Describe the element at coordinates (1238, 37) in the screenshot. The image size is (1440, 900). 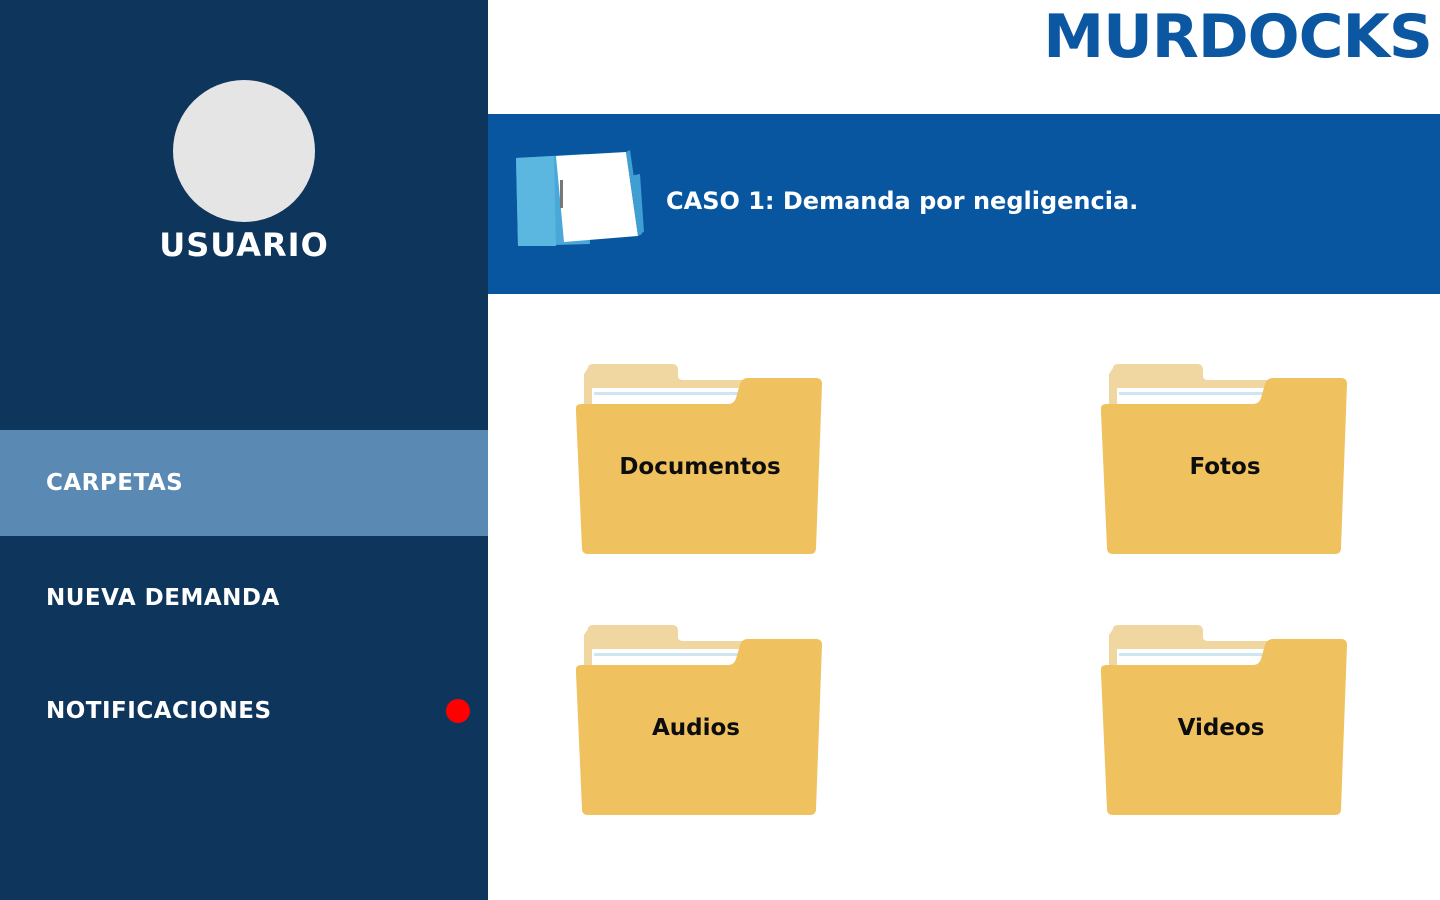
I see `brand-logo: MURDOCKS` at that location.